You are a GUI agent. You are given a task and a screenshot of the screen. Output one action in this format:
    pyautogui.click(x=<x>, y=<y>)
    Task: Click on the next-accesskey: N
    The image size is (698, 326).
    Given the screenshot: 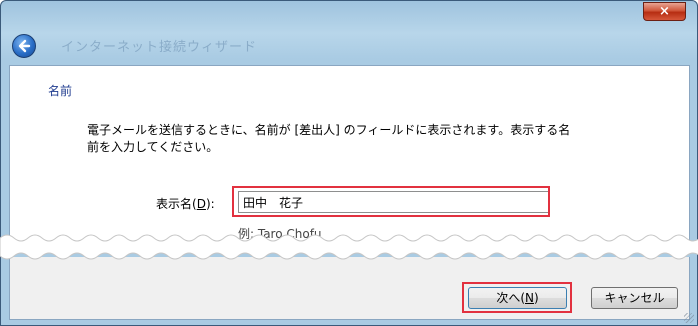 What is the action you would take?
    pyautogui.click(x=529, y=298)
    